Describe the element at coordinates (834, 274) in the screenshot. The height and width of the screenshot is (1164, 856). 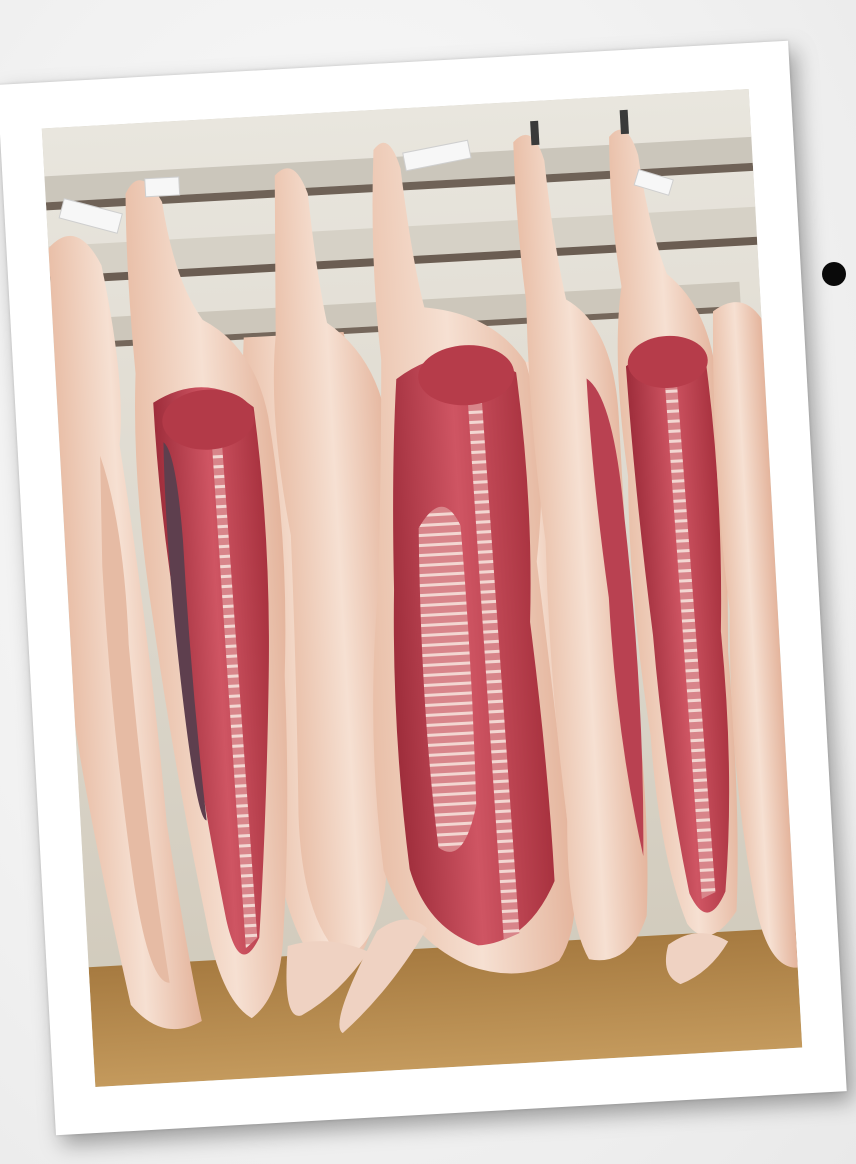
I see `bullet-point` at that location.